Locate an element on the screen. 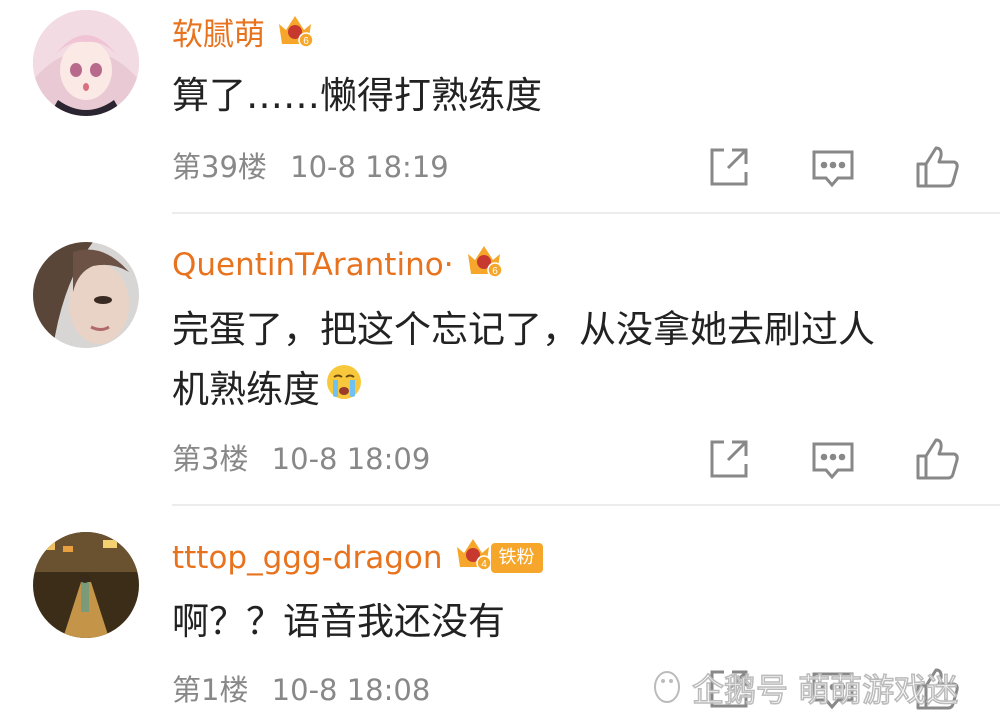  comment-meta: 第1楼 10-8 18:08 is located at coordinates (301, 690).